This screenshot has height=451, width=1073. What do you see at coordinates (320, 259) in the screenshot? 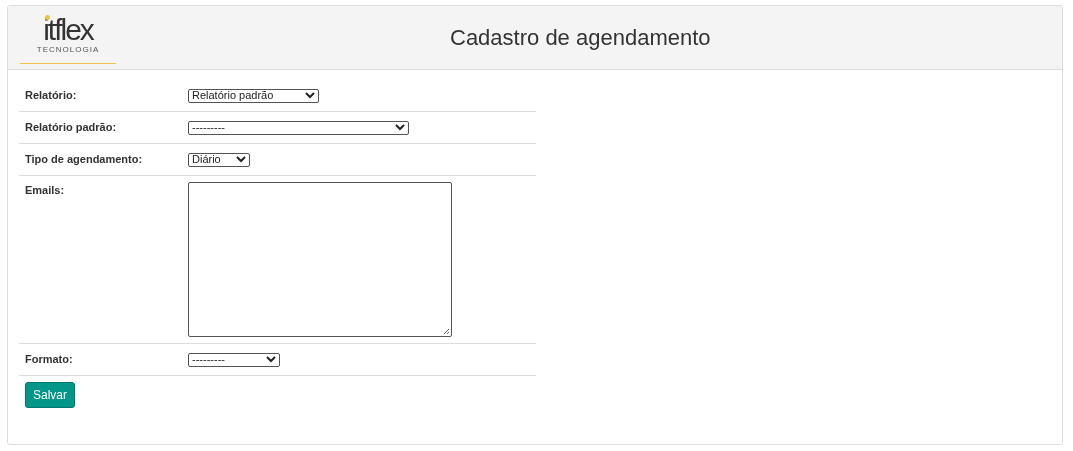
I see `emails-textarea` at bounding box center [320, 259].